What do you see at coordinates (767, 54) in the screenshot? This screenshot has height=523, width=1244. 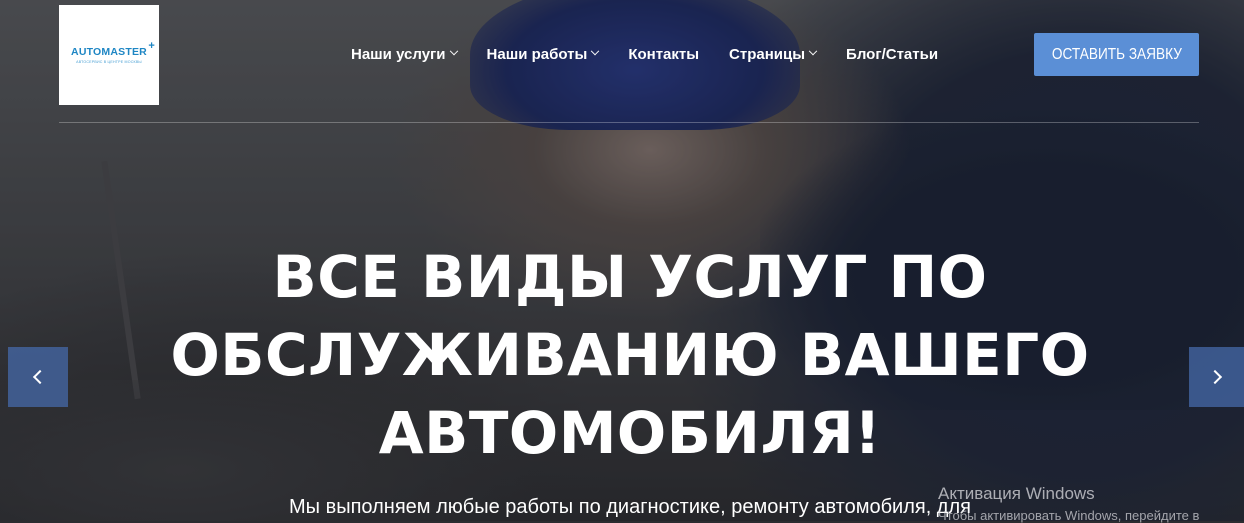 I see `nav-item-label: Страницы` at bounding box center [767, 54].